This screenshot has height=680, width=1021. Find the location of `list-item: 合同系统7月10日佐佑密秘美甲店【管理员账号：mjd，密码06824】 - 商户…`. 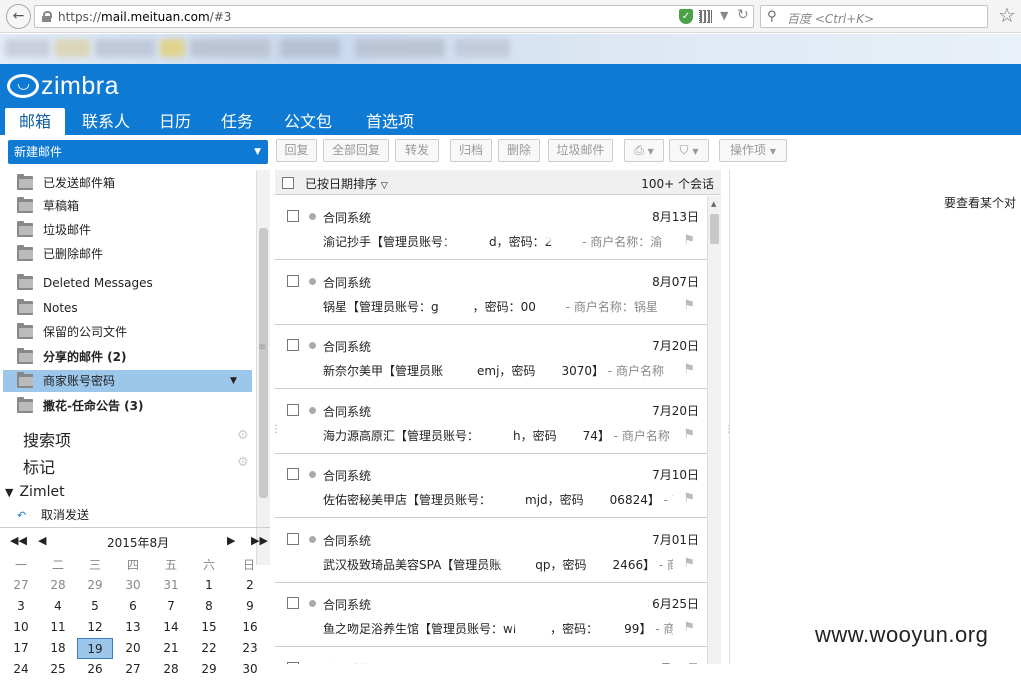

list-item: 合同系统7月10日佐佑密秘美甲店【管理员账号：mjd，密码06824】 - 商户… is located at coordinates (491, 486).